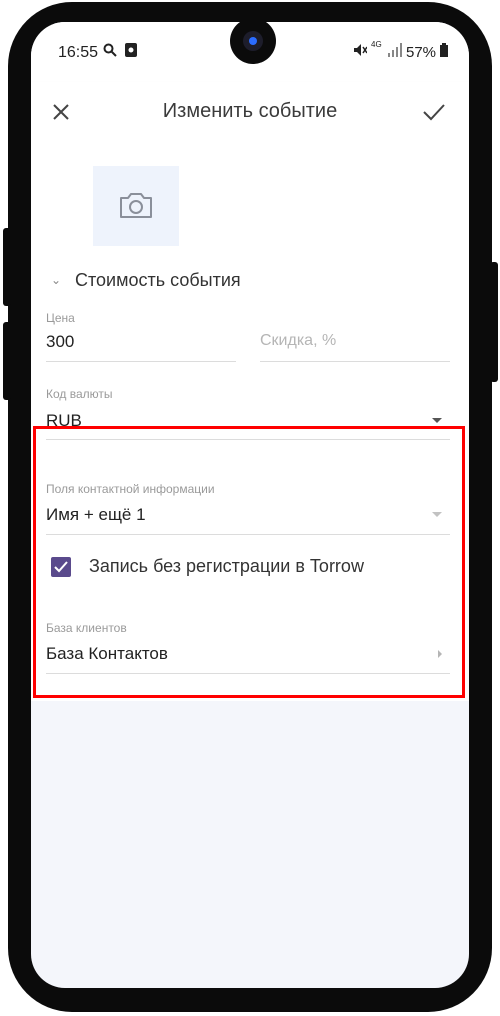 This screenshot has width=500, height=1016. I want to click on currency-label: Код валюты, so click(79, 394).